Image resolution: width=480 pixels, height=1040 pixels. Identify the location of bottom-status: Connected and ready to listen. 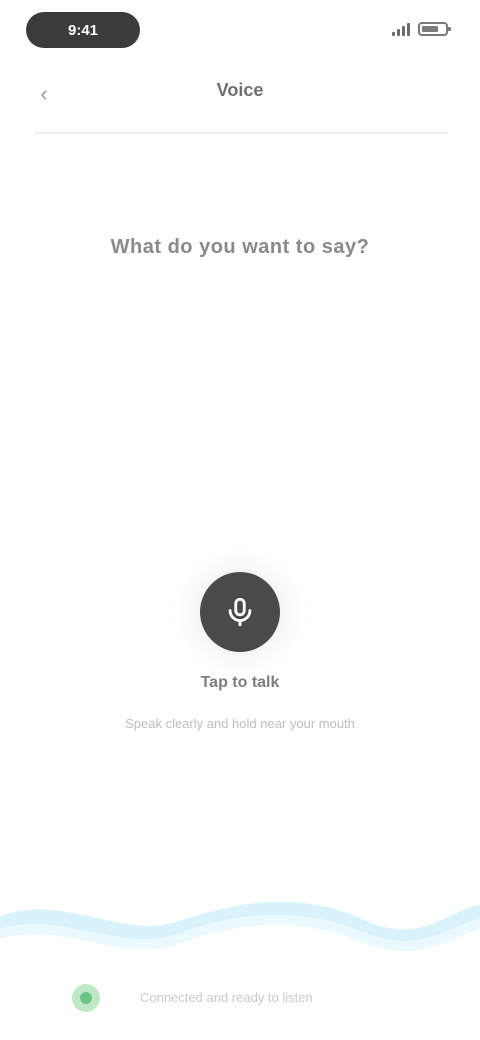
(240, 996).